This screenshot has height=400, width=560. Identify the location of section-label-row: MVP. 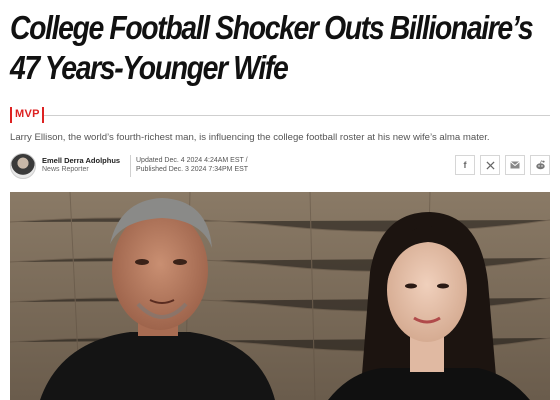
(280, 115).